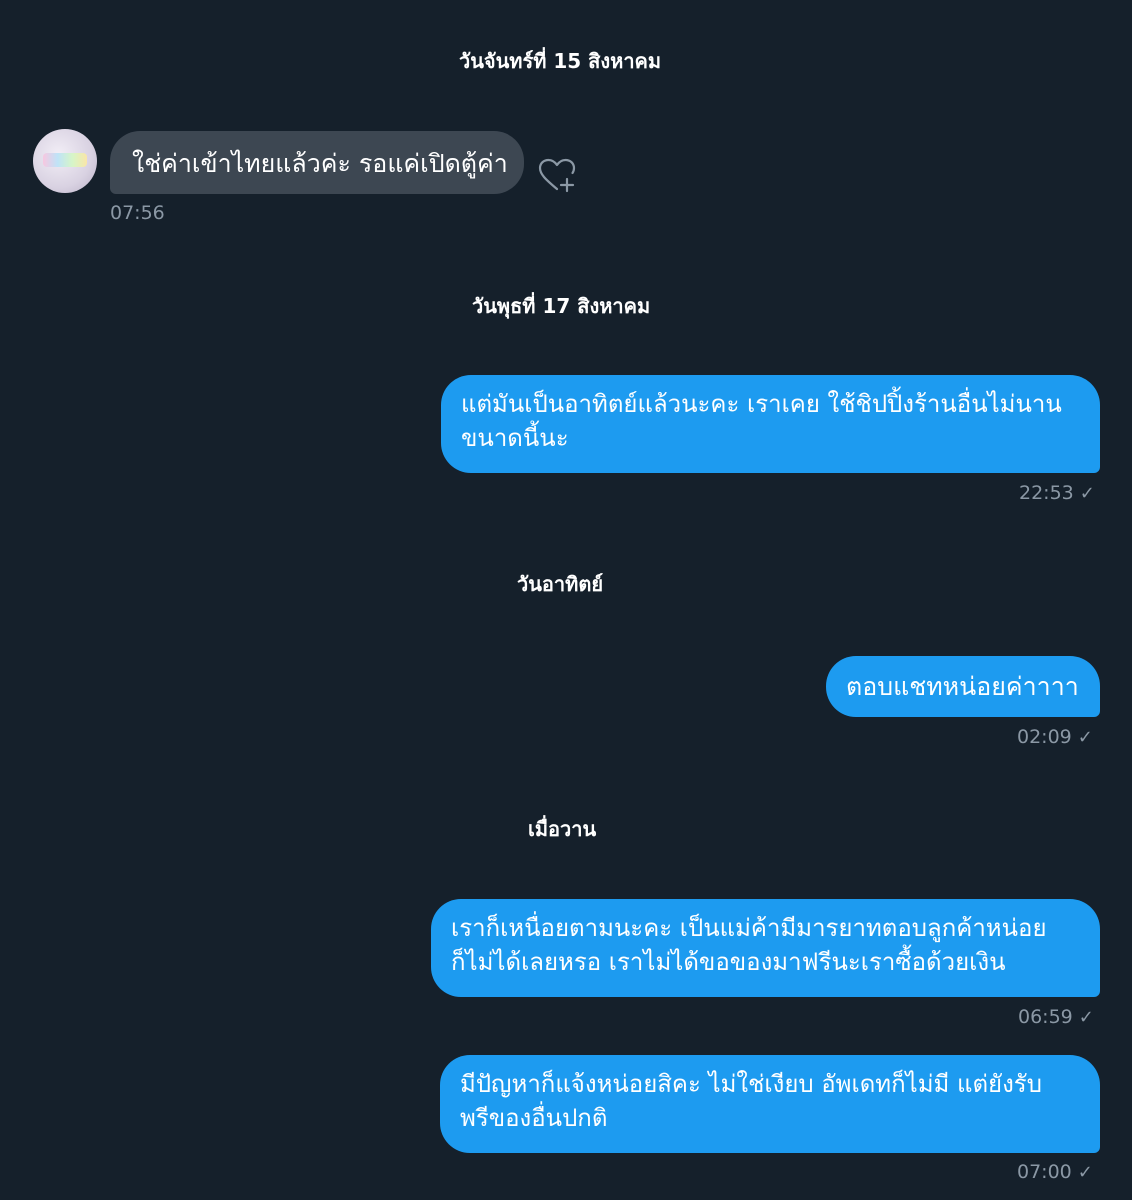  I want to click on incoming-message-bubble: ใช่ค่าเข้าไทยแล้วค่ะ รอแค่เปิดตู้ค่า, so click(317, 162).